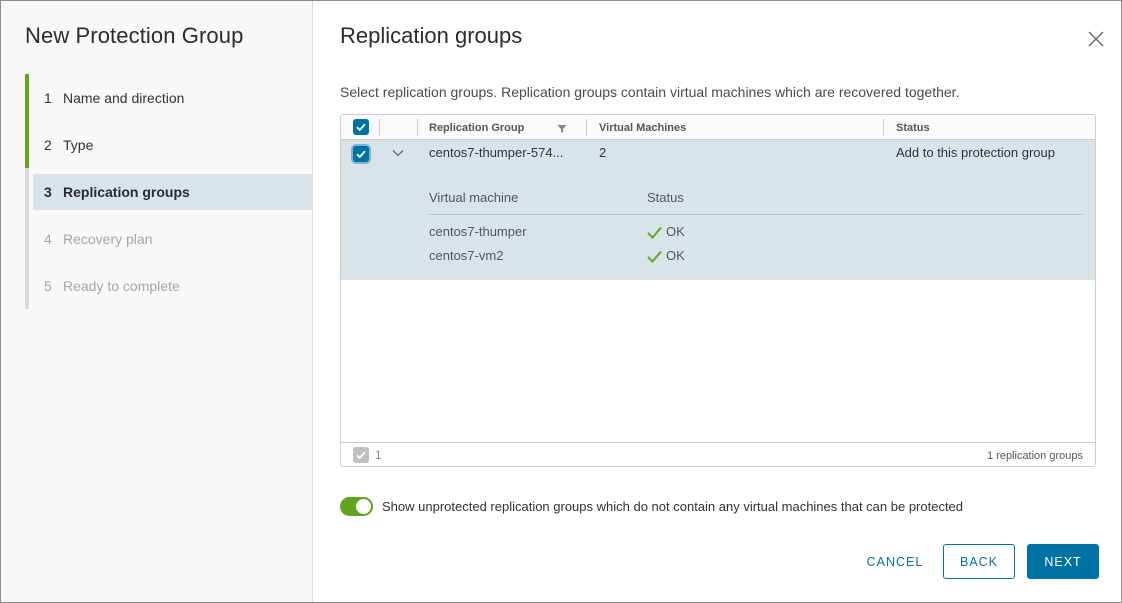 Image resolution: width=1122 pixels, height=603 pixels. Describe the element at coordinates (48, 97) in the screenshot. I see `step-number: 1` at that location.